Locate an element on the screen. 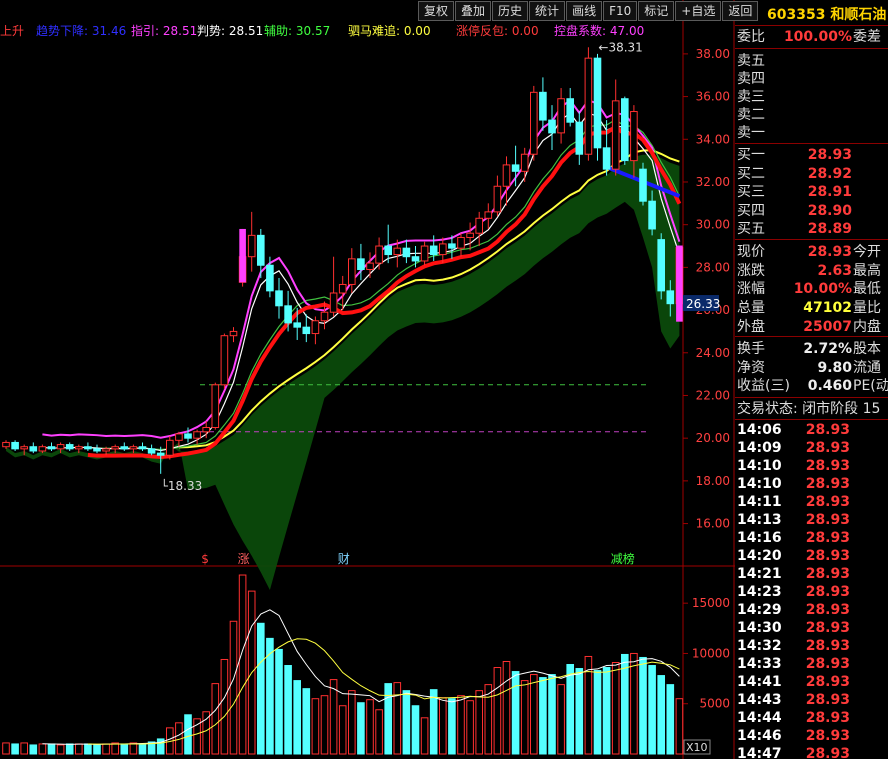 The width and height of the screenshot is (888, 759). event-marker: 财 is located at coordinates (344, 559).